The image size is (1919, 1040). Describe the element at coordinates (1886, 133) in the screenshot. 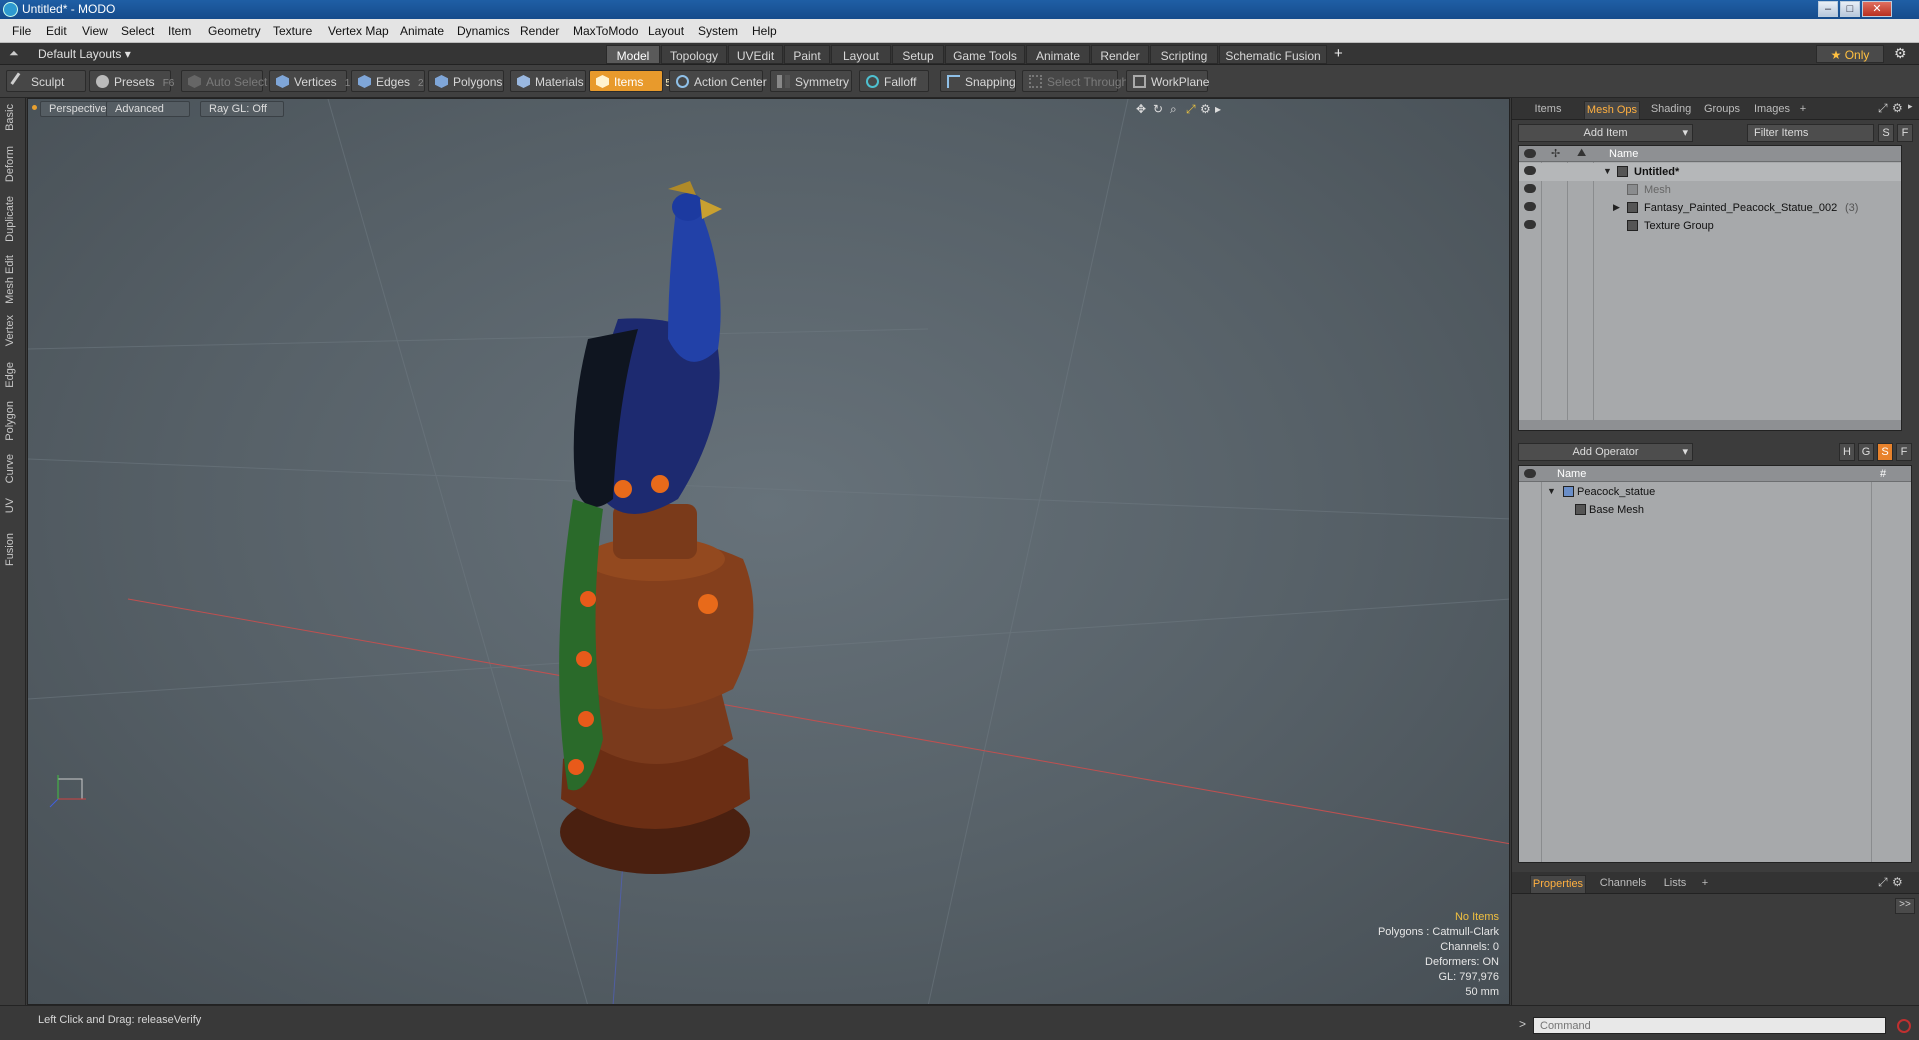

I see `filter-s-button: S` at that location.